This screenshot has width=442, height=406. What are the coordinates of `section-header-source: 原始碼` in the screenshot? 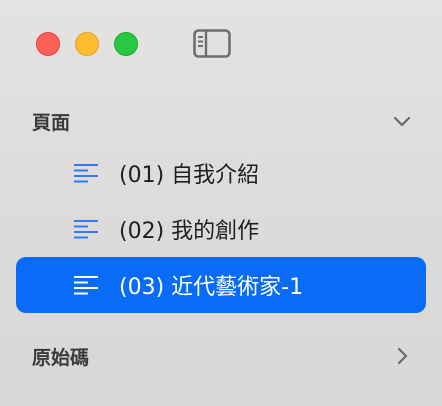 It's located at (222, 356).